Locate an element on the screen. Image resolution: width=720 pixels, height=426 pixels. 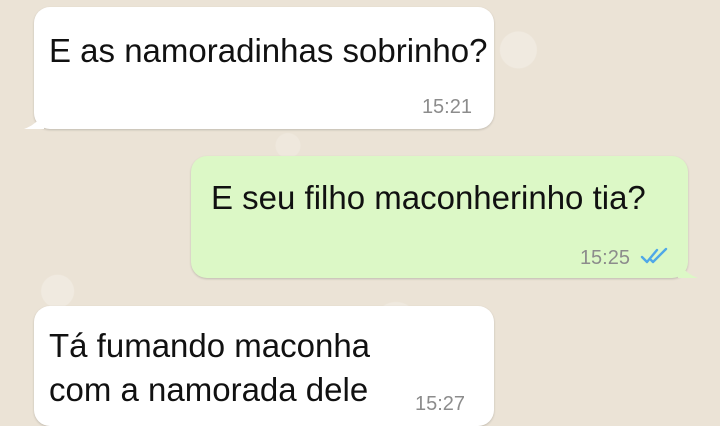
message-text: E as namoradinhas sobrinho? is located at coordinates (268, 51).